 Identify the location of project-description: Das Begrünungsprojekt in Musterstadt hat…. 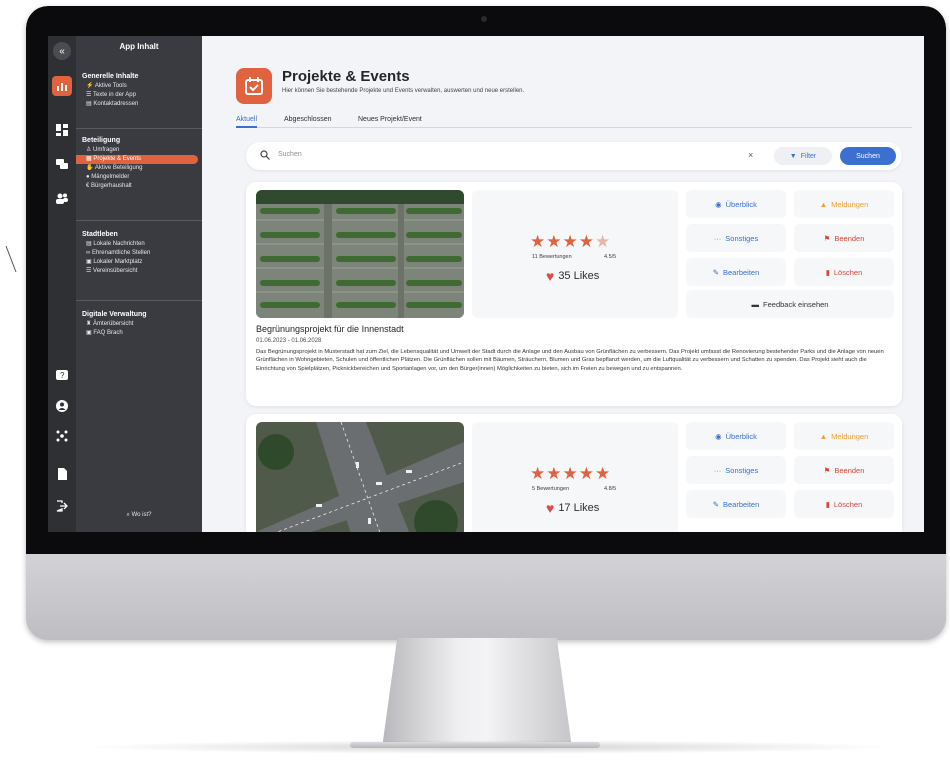
(570, 360).